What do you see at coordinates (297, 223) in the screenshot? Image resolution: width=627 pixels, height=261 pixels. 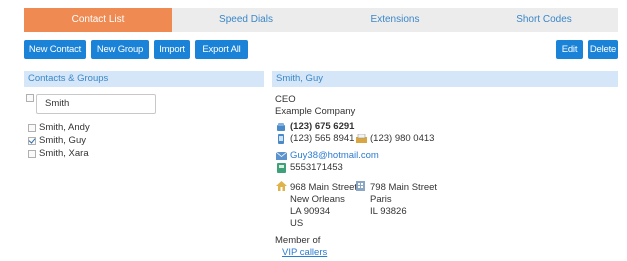 I see `home-country: US` at bounding box center [297, 223].